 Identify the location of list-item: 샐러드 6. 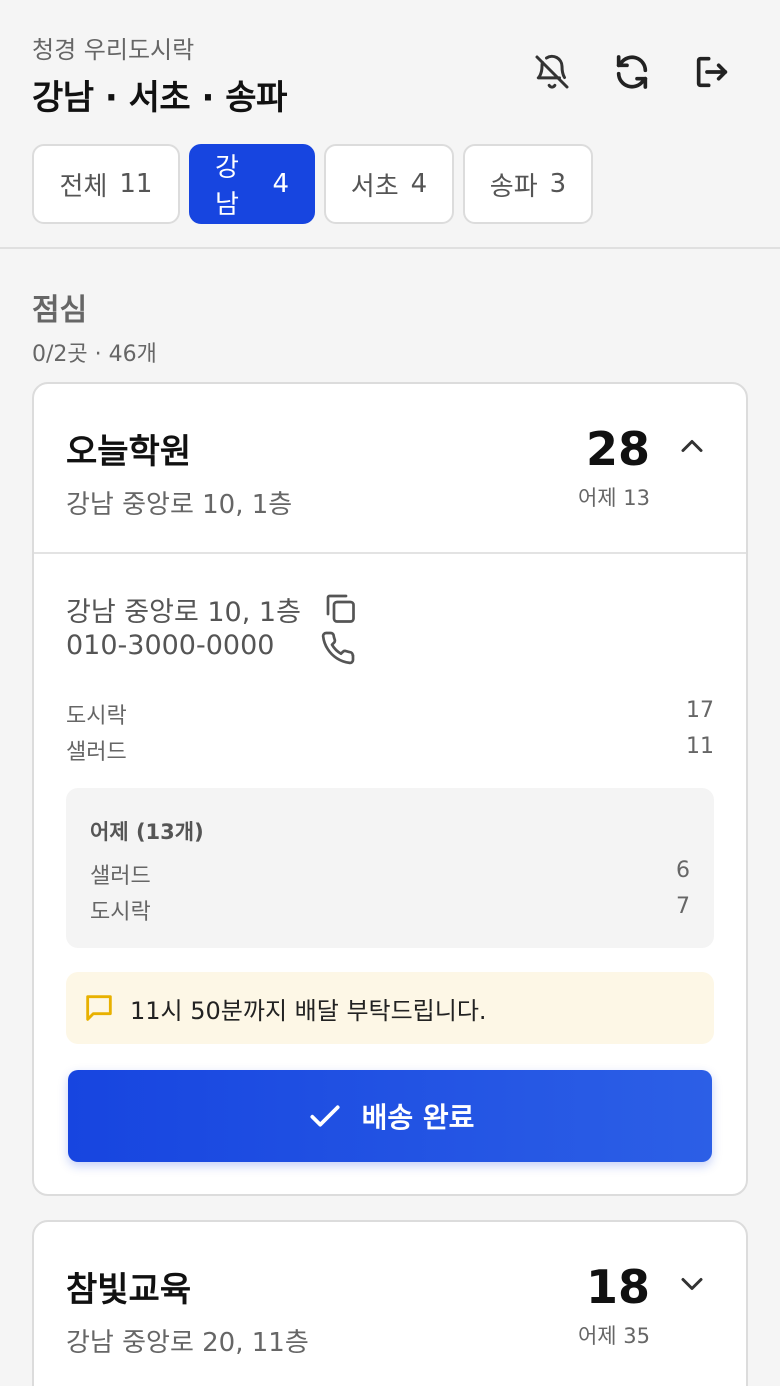
(390, 874).